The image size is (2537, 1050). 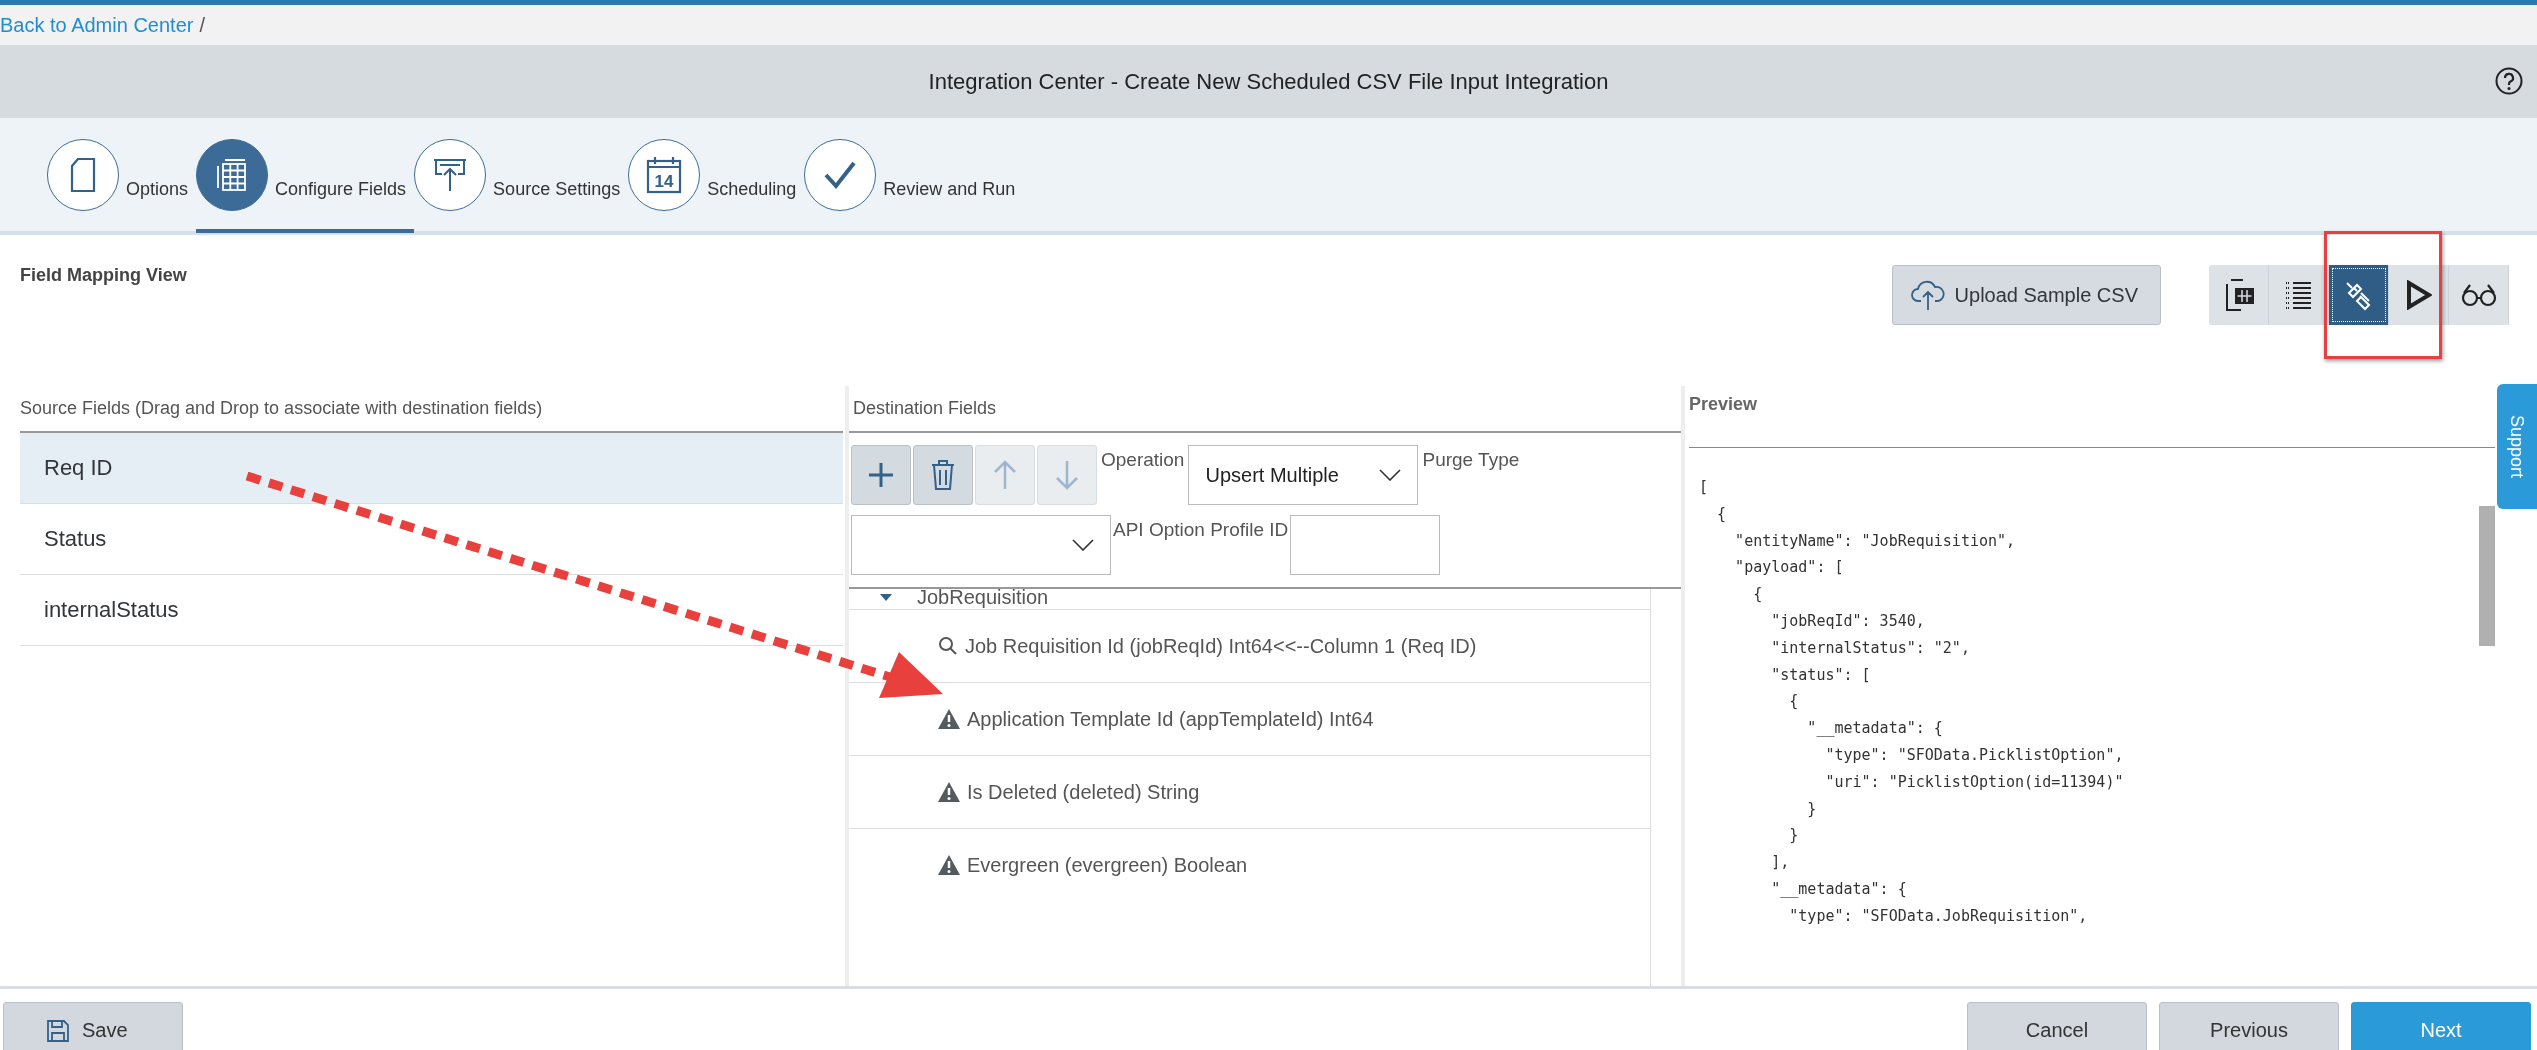 What do you see at coordinates (1927, 295) in the screenshot?
I see `cloud-upload-icon` at bounding box center [1927, 295].